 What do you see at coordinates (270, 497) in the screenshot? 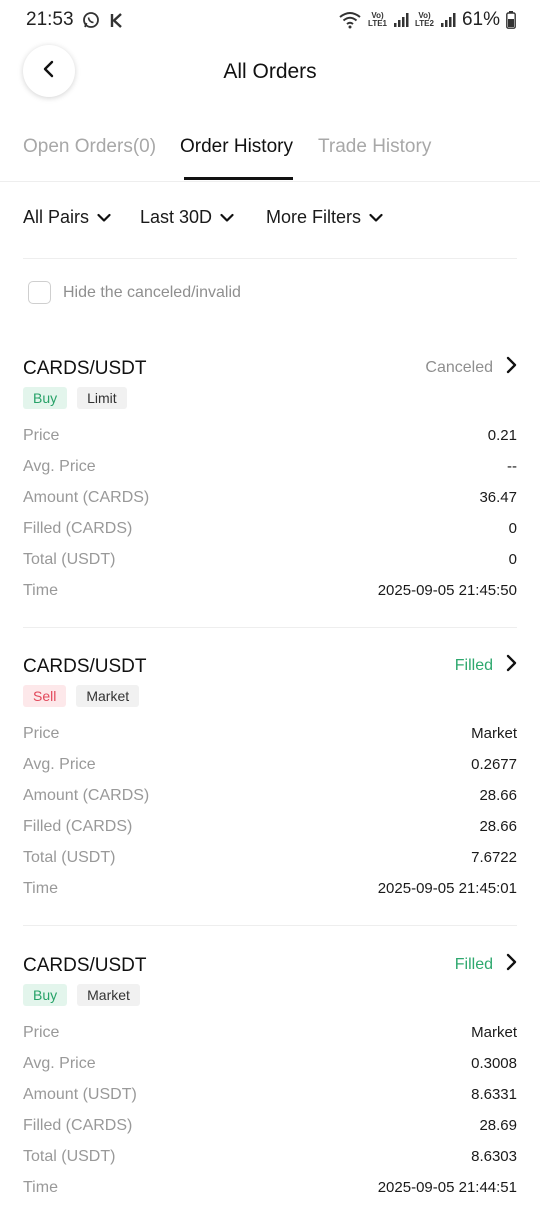
I see `field-amount: Amount (CARDS) 36.47` at bounding box center [270, 497].